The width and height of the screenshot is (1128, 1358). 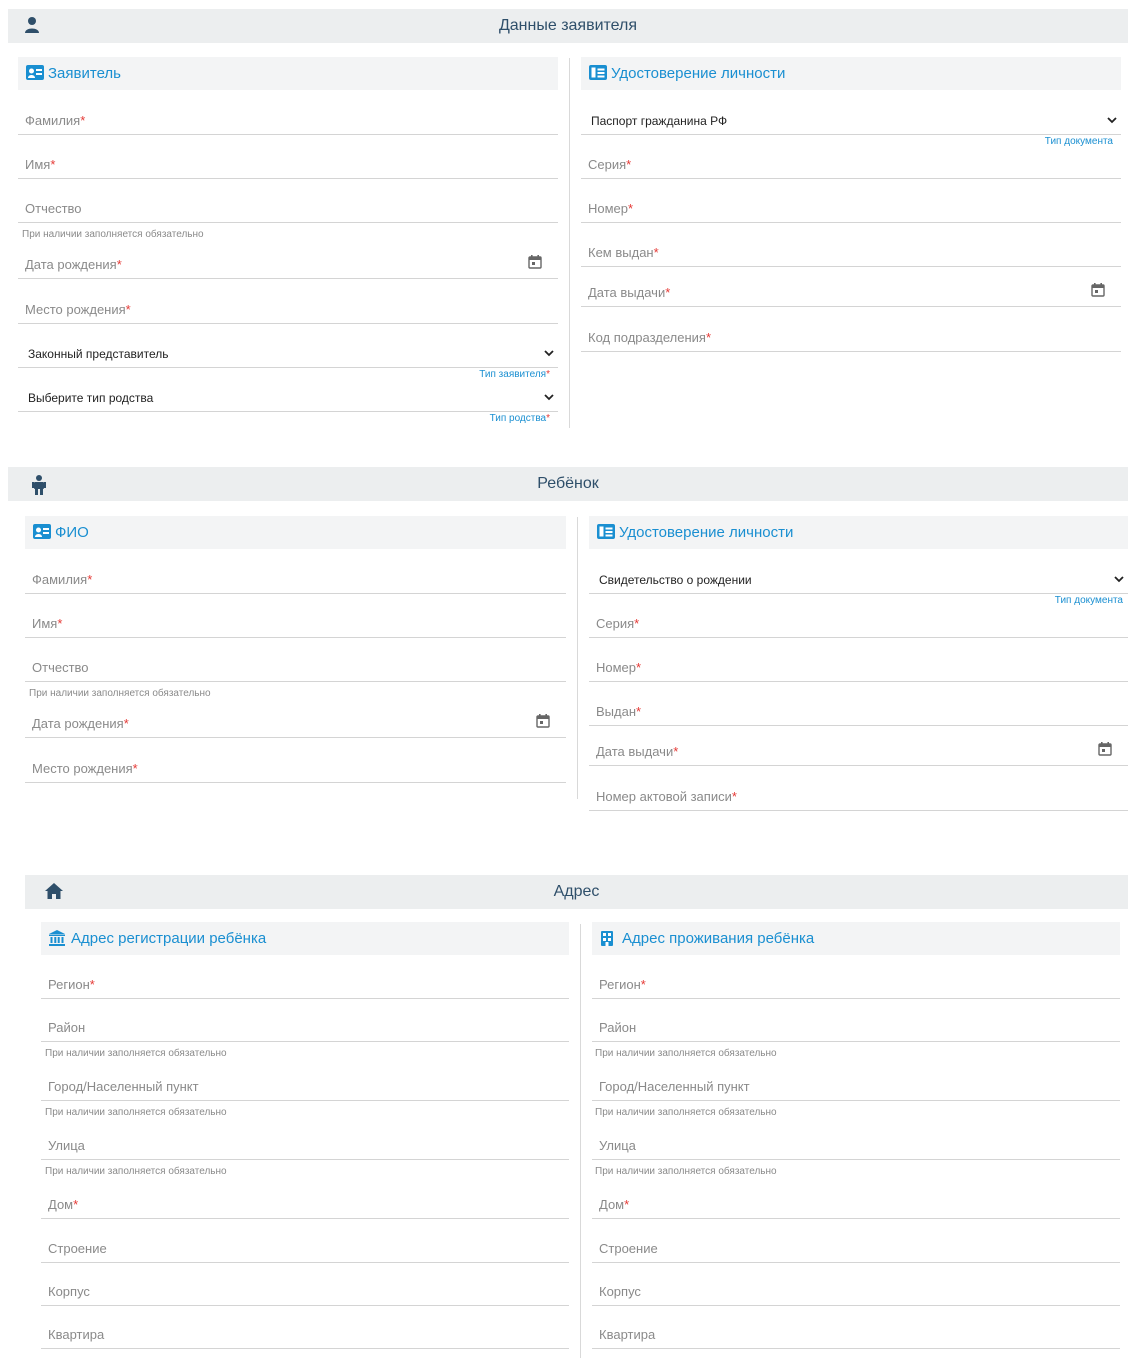 What do you see at coordinates (136, 1112) in the screenshot?
I see `reg-city-hint: При наличии заполняется обязательно` at bounding box center [136, 1112].